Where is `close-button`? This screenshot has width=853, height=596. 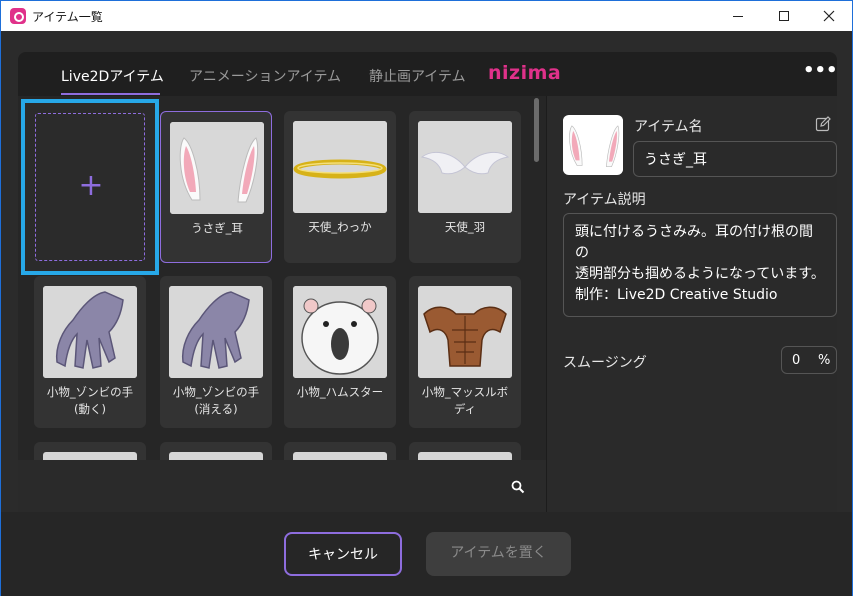
close-button is located at coordinates (829, 16).